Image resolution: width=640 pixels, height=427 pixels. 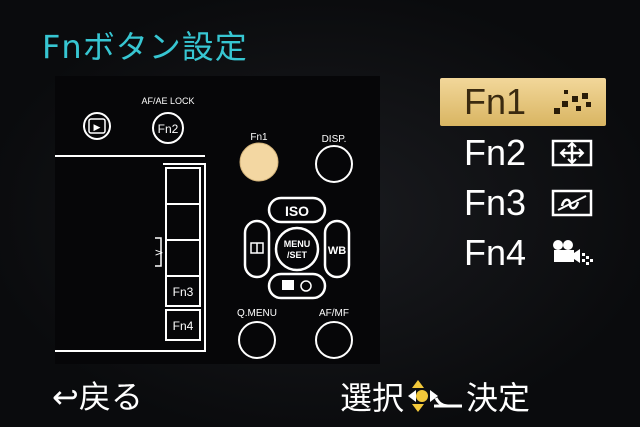 What do you see at coordinates (297, 255) in the screenshot?
I see `set-label: /SET` at bounding box center [297, 255].